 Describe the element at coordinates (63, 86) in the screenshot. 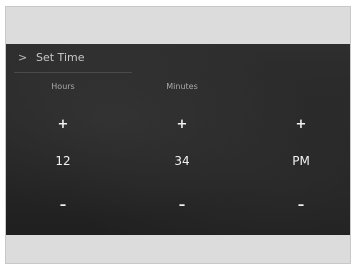

I see `hours-label: Hours` at that location.